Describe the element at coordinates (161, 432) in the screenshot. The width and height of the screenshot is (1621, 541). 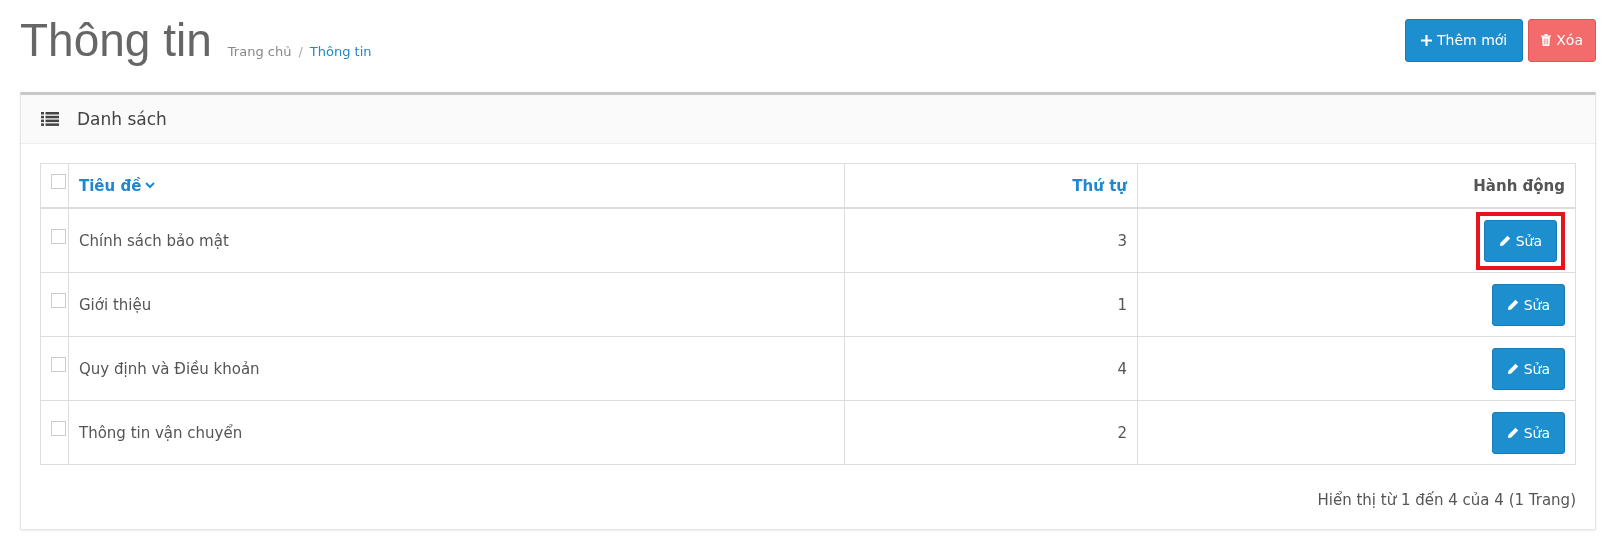
I see `table-cell: Thông tin vận chuyển` at that location.